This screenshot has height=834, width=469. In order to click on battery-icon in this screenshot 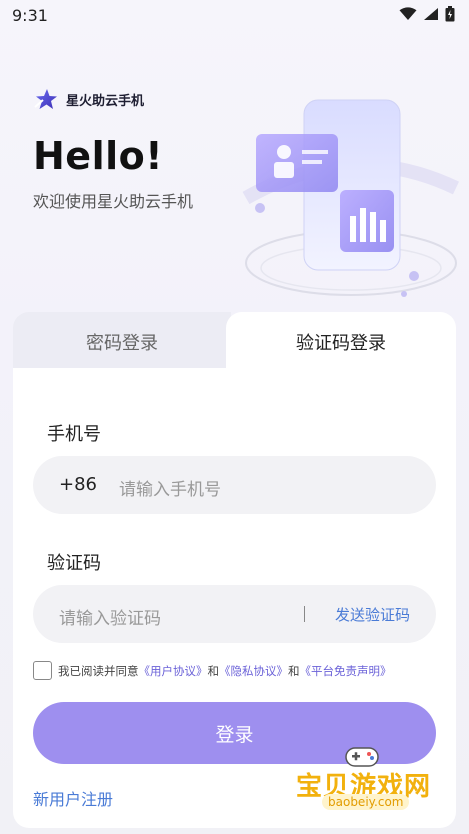, I will do `click(450, 14)`.